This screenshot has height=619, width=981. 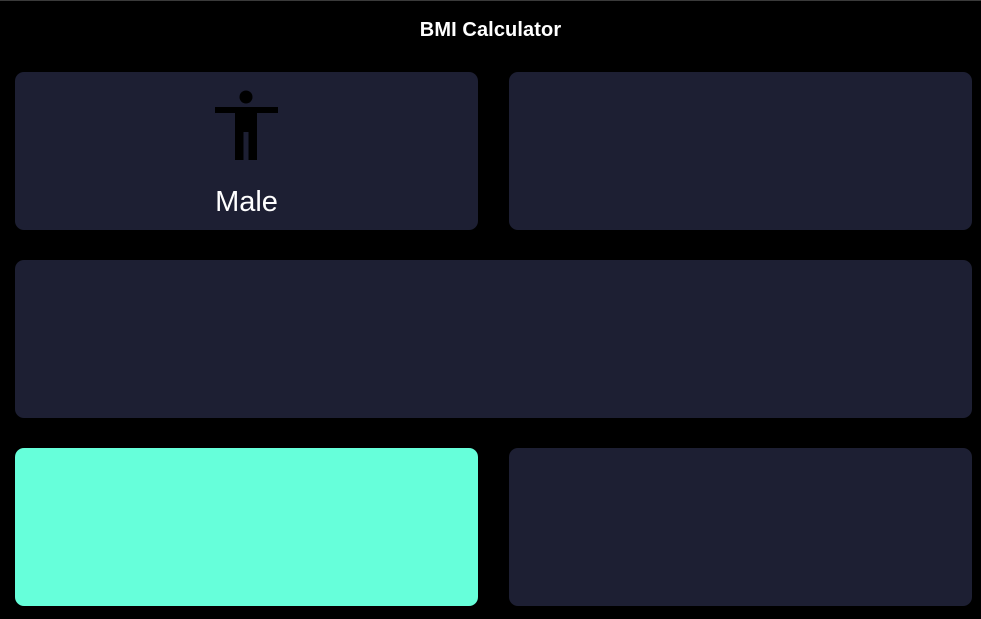 I want to click on weight-card, so click(x=246, y=527).